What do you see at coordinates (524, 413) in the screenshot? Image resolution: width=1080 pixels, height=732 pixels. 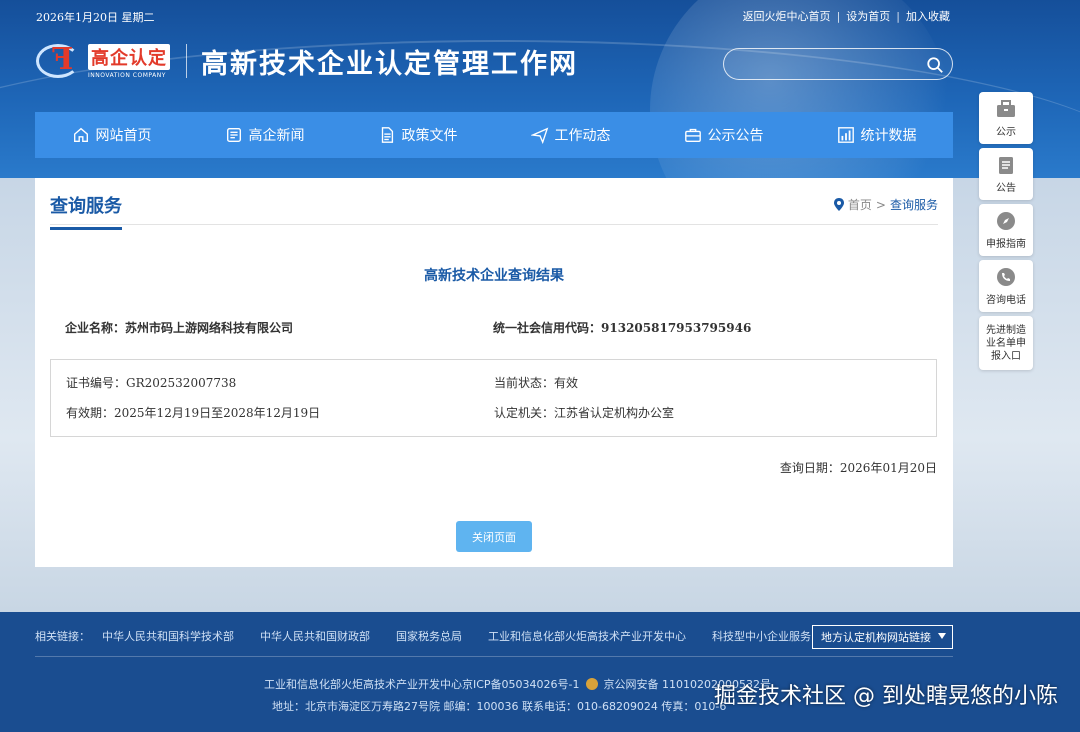 I see `authority-label: 认定机关：` at bounding box center [524, 413].